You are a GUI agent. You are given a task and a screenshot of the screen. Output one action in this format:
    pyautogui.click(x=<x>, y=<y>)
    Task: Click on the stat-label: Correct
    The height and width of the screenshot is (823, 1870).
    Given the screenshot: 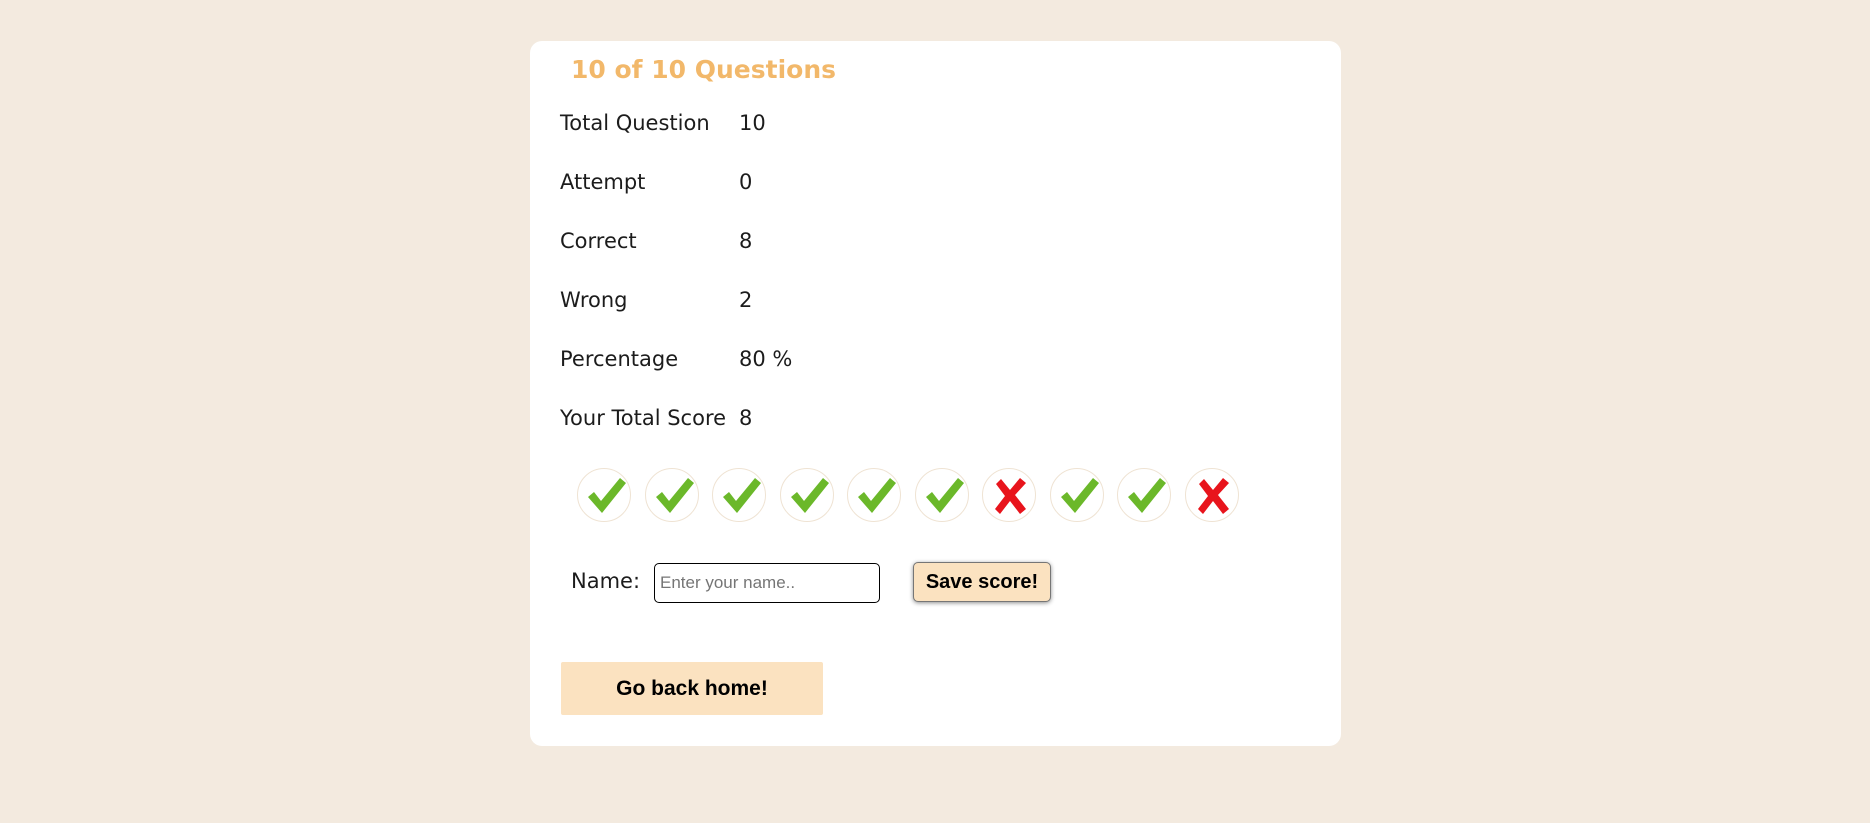 What is the action you would take?
    pyautogui.click(x=598, y=241)
    